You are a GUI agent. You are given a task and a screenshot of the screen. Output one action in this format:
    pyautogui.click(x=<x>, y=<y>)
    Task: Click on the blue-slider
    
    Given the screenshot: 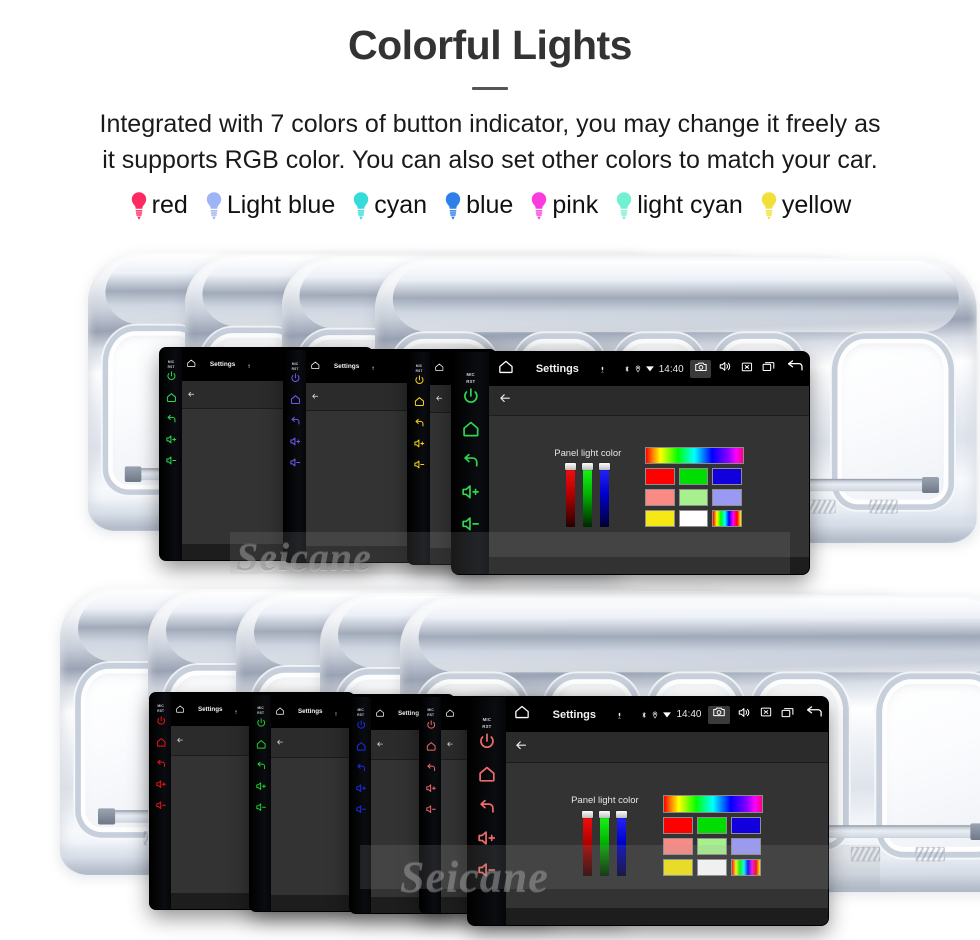 What is the action you would take?
    pyautogui.click(x=622, y=844)
    